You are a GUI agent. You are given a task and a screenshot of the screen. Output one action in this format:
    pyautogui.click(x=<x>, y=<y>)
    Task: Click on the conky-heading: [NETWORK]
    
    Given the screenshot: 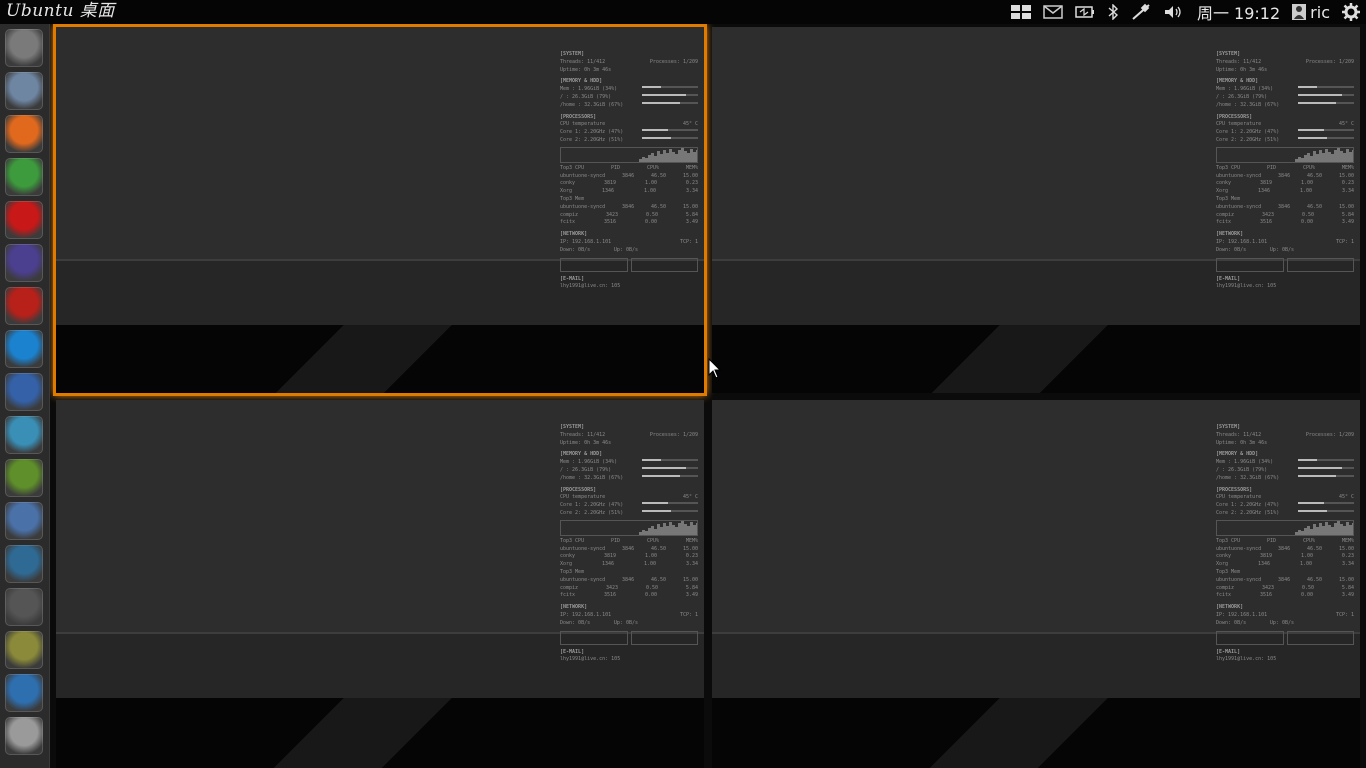 What is the action you would take?
    pyautogui.click(x=574, y=234)
    